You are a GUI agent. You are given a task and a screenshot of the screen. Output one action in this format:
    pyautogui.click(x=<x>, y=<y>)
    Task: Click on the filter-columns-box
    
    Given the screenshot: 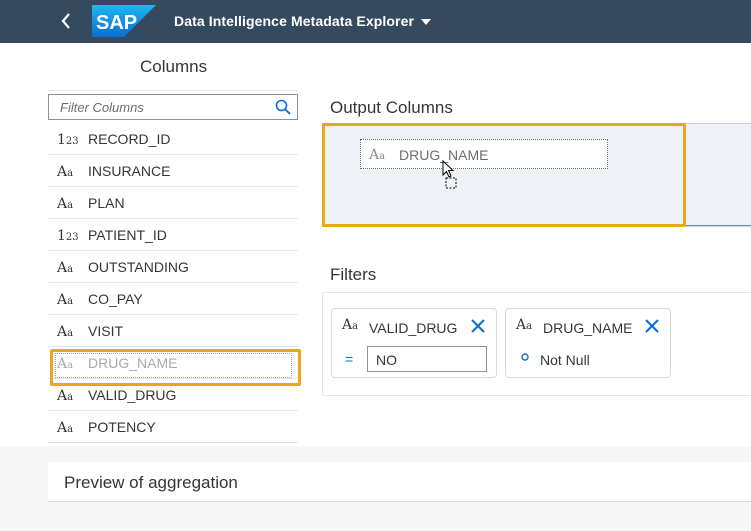 What is the action you would take?
    pyautogui.click(x=173, y=107)
    